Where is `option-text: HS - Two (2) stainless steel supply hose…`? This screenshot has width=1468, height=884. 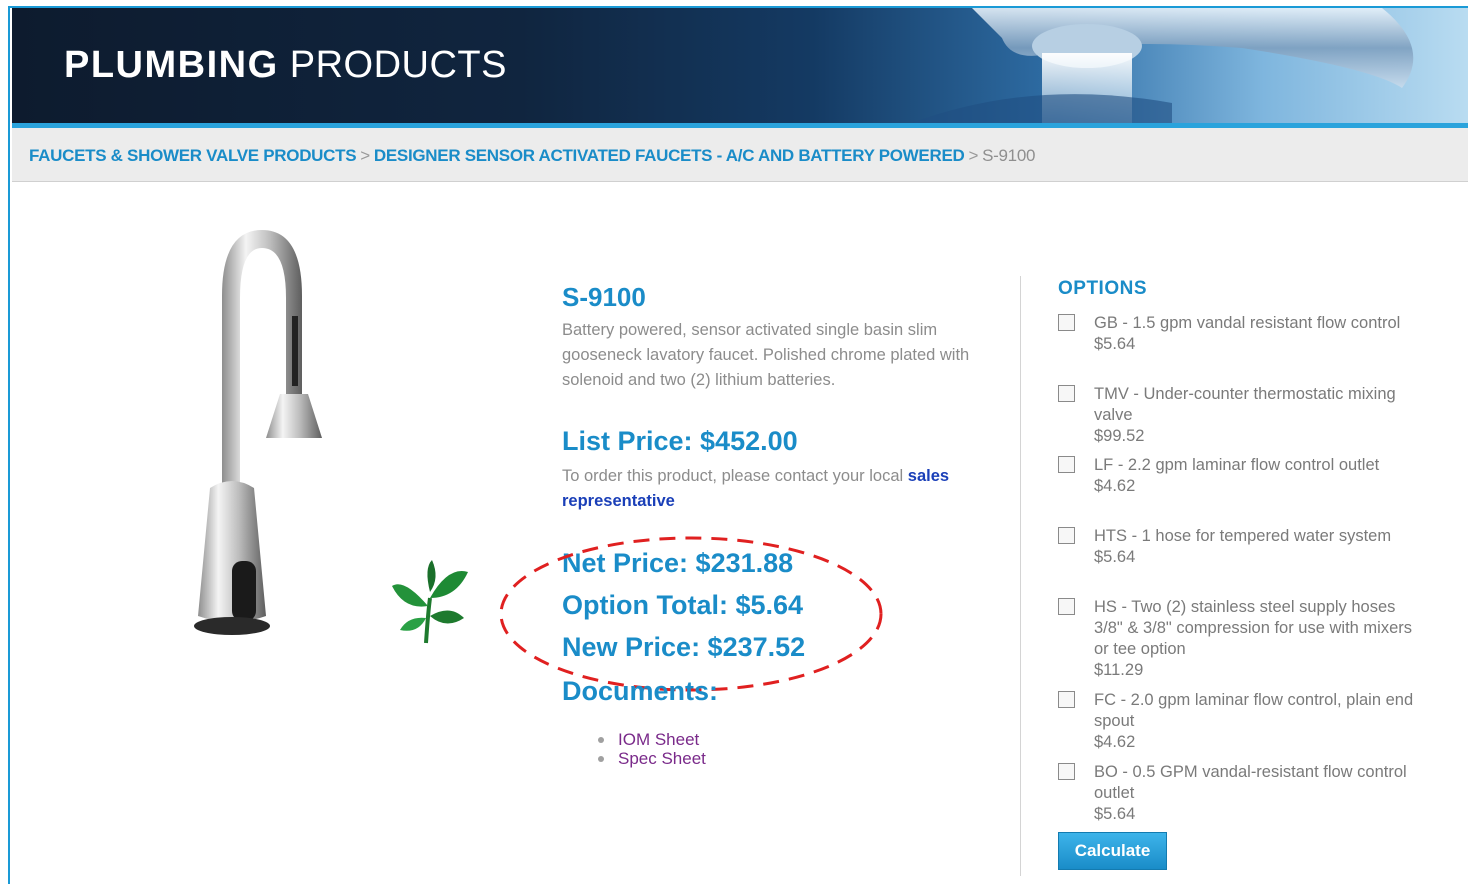 option-text: HS - Two (2) stainless steel supply hose… is located at coordinates (1254, 639).